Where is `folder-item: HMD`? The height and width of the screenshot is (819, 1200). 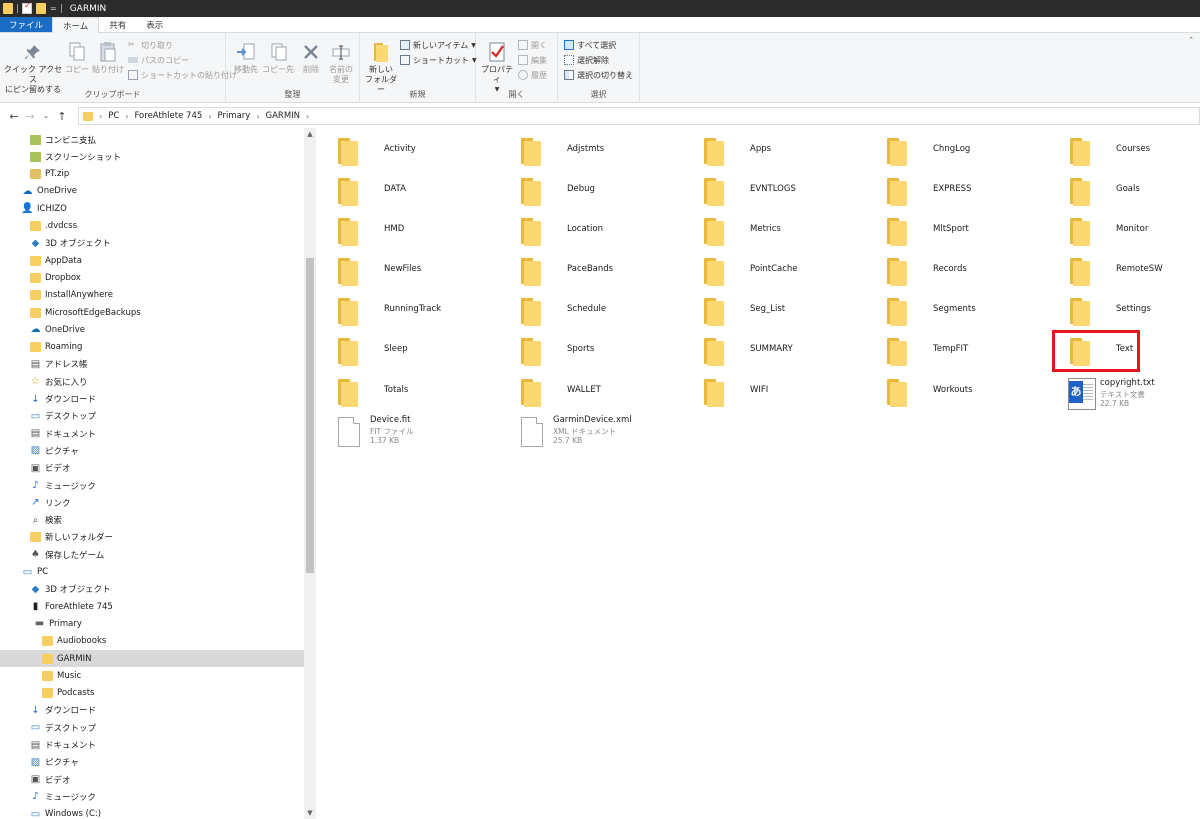
folder-item: HMD is located at coordinates (419, 231).